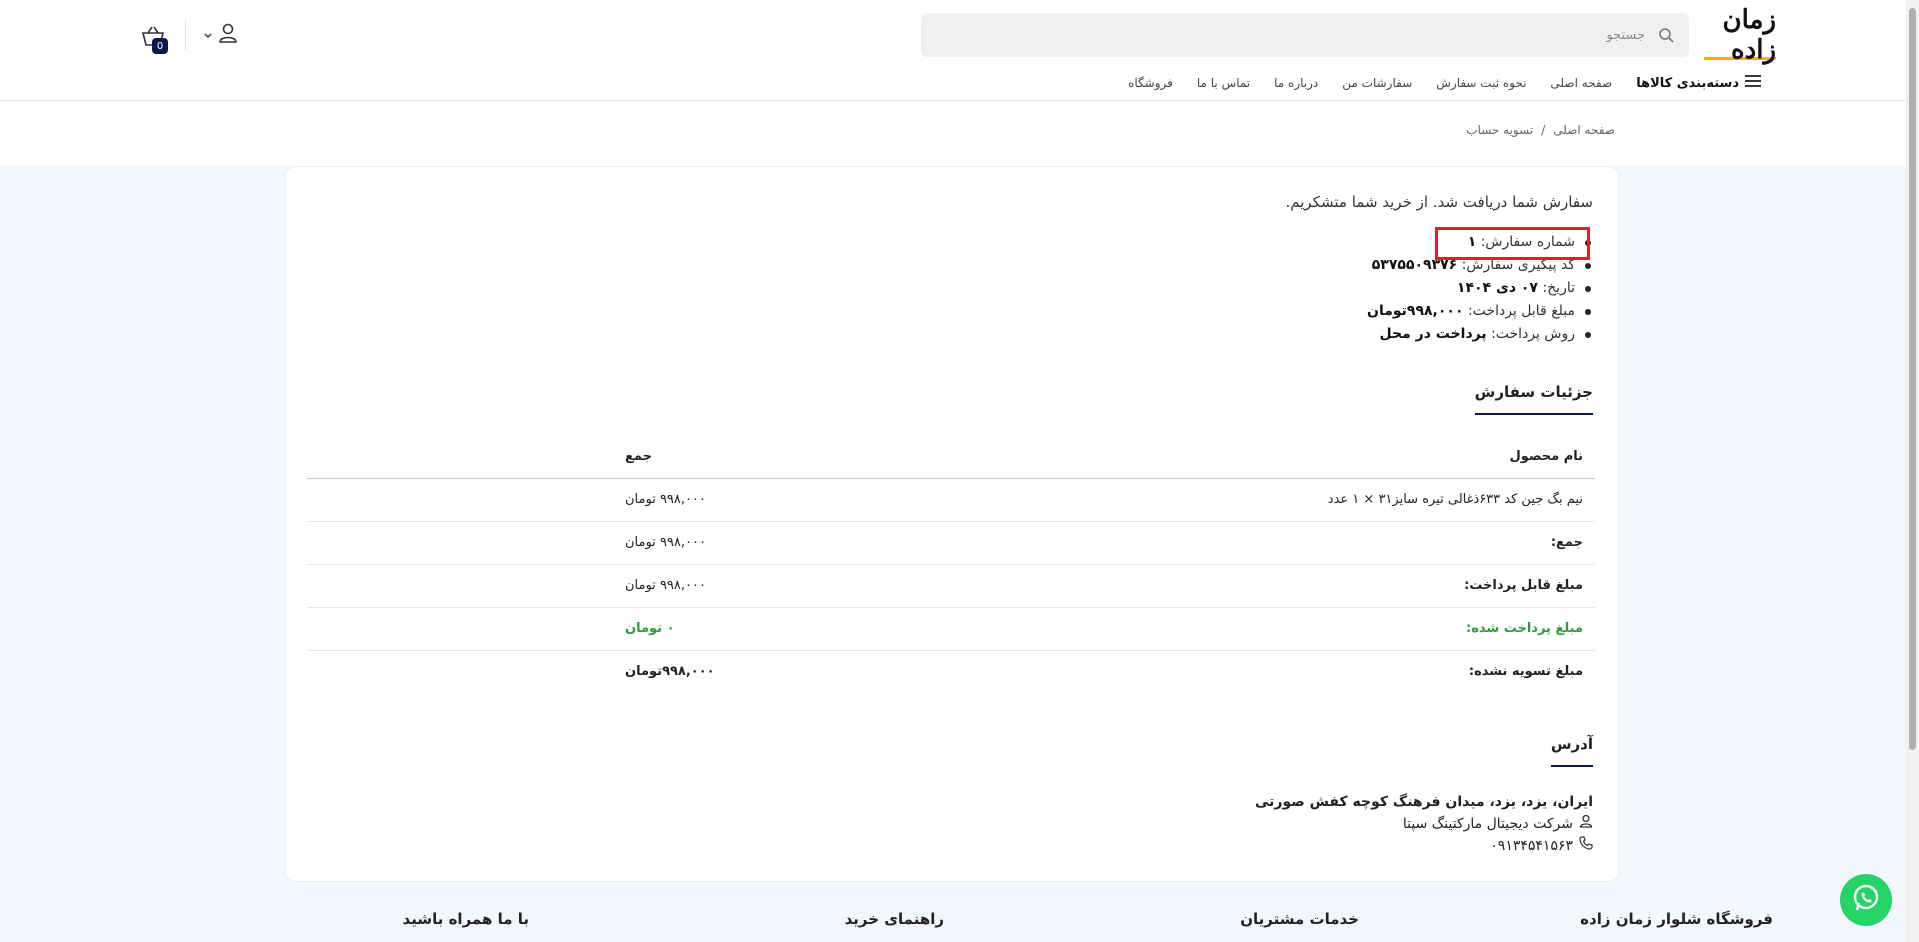 The width and height of the screenshot is (1919, 942). I want to click on company-name: شرکت دیجیتال مارکتینگ سپتا, so click(1487, 824).